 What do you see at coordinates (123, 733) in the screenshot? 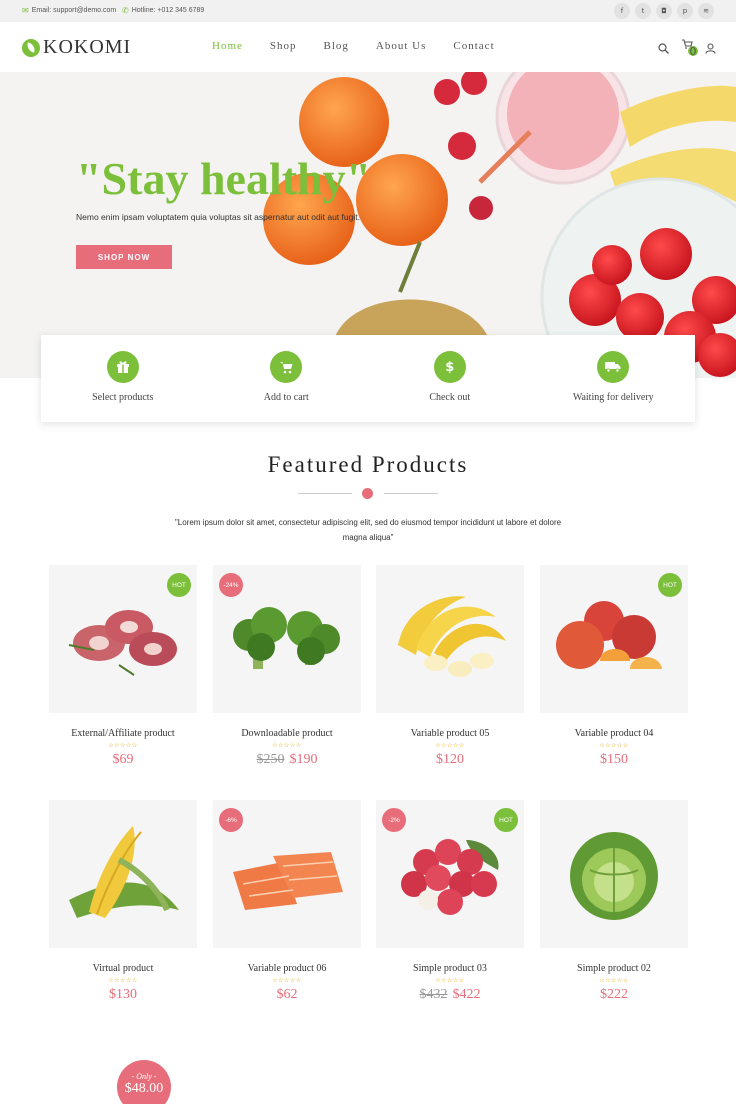
I see `product-name: External/Affiliate product` at bounding box center [123, 733].